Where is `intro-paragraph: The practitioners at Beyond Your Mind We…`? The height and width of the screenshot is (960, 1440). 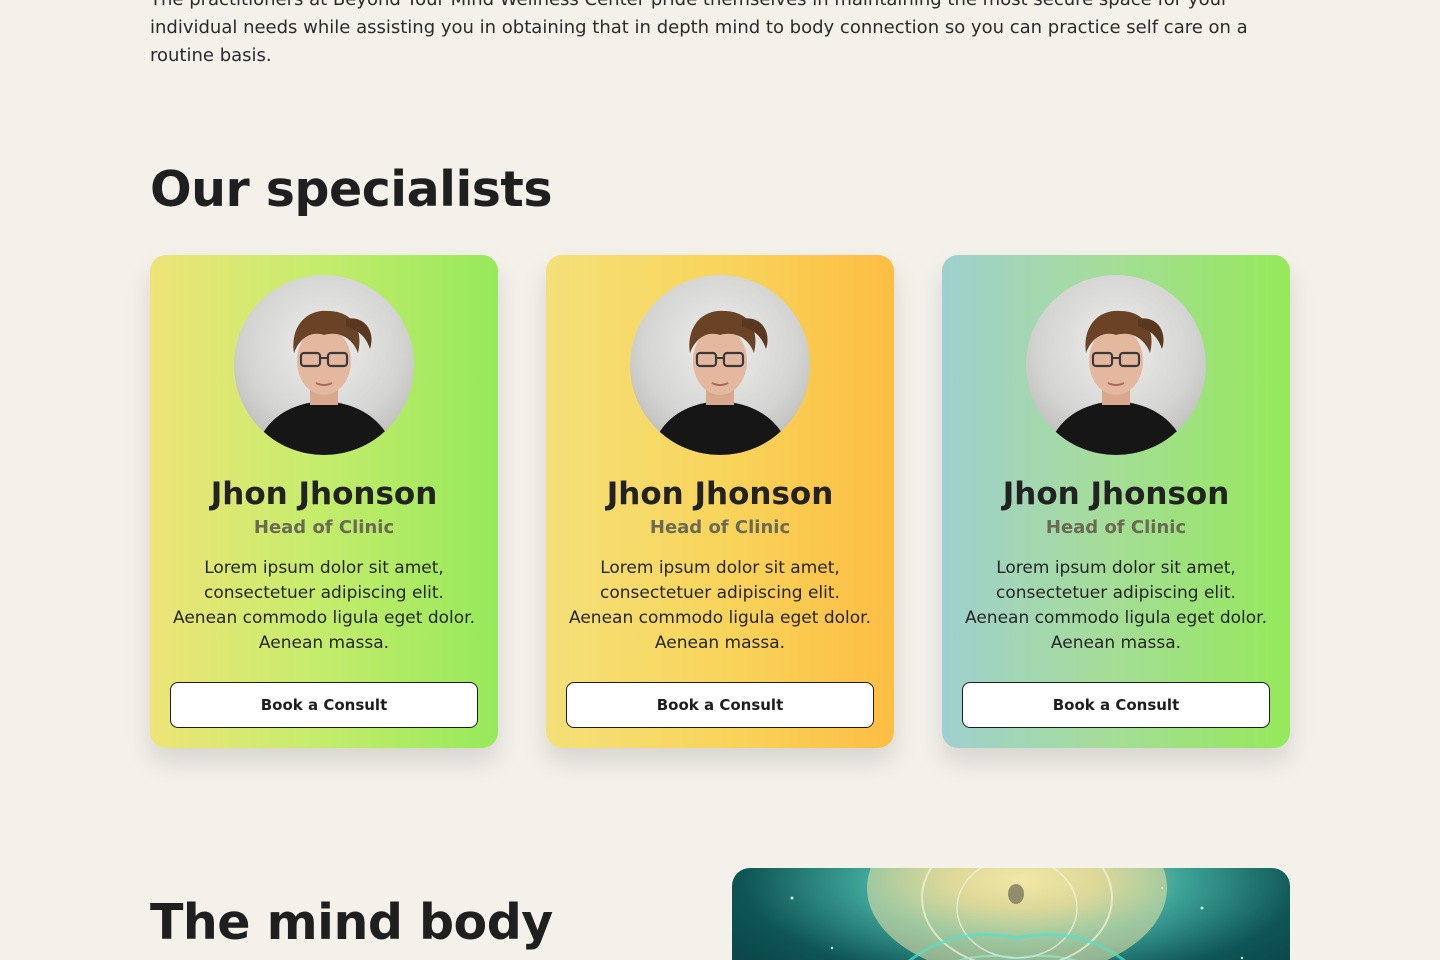
intro-paragraph: The practitioners at Beyond Your Mind We… is located at coordinates (699, 33).